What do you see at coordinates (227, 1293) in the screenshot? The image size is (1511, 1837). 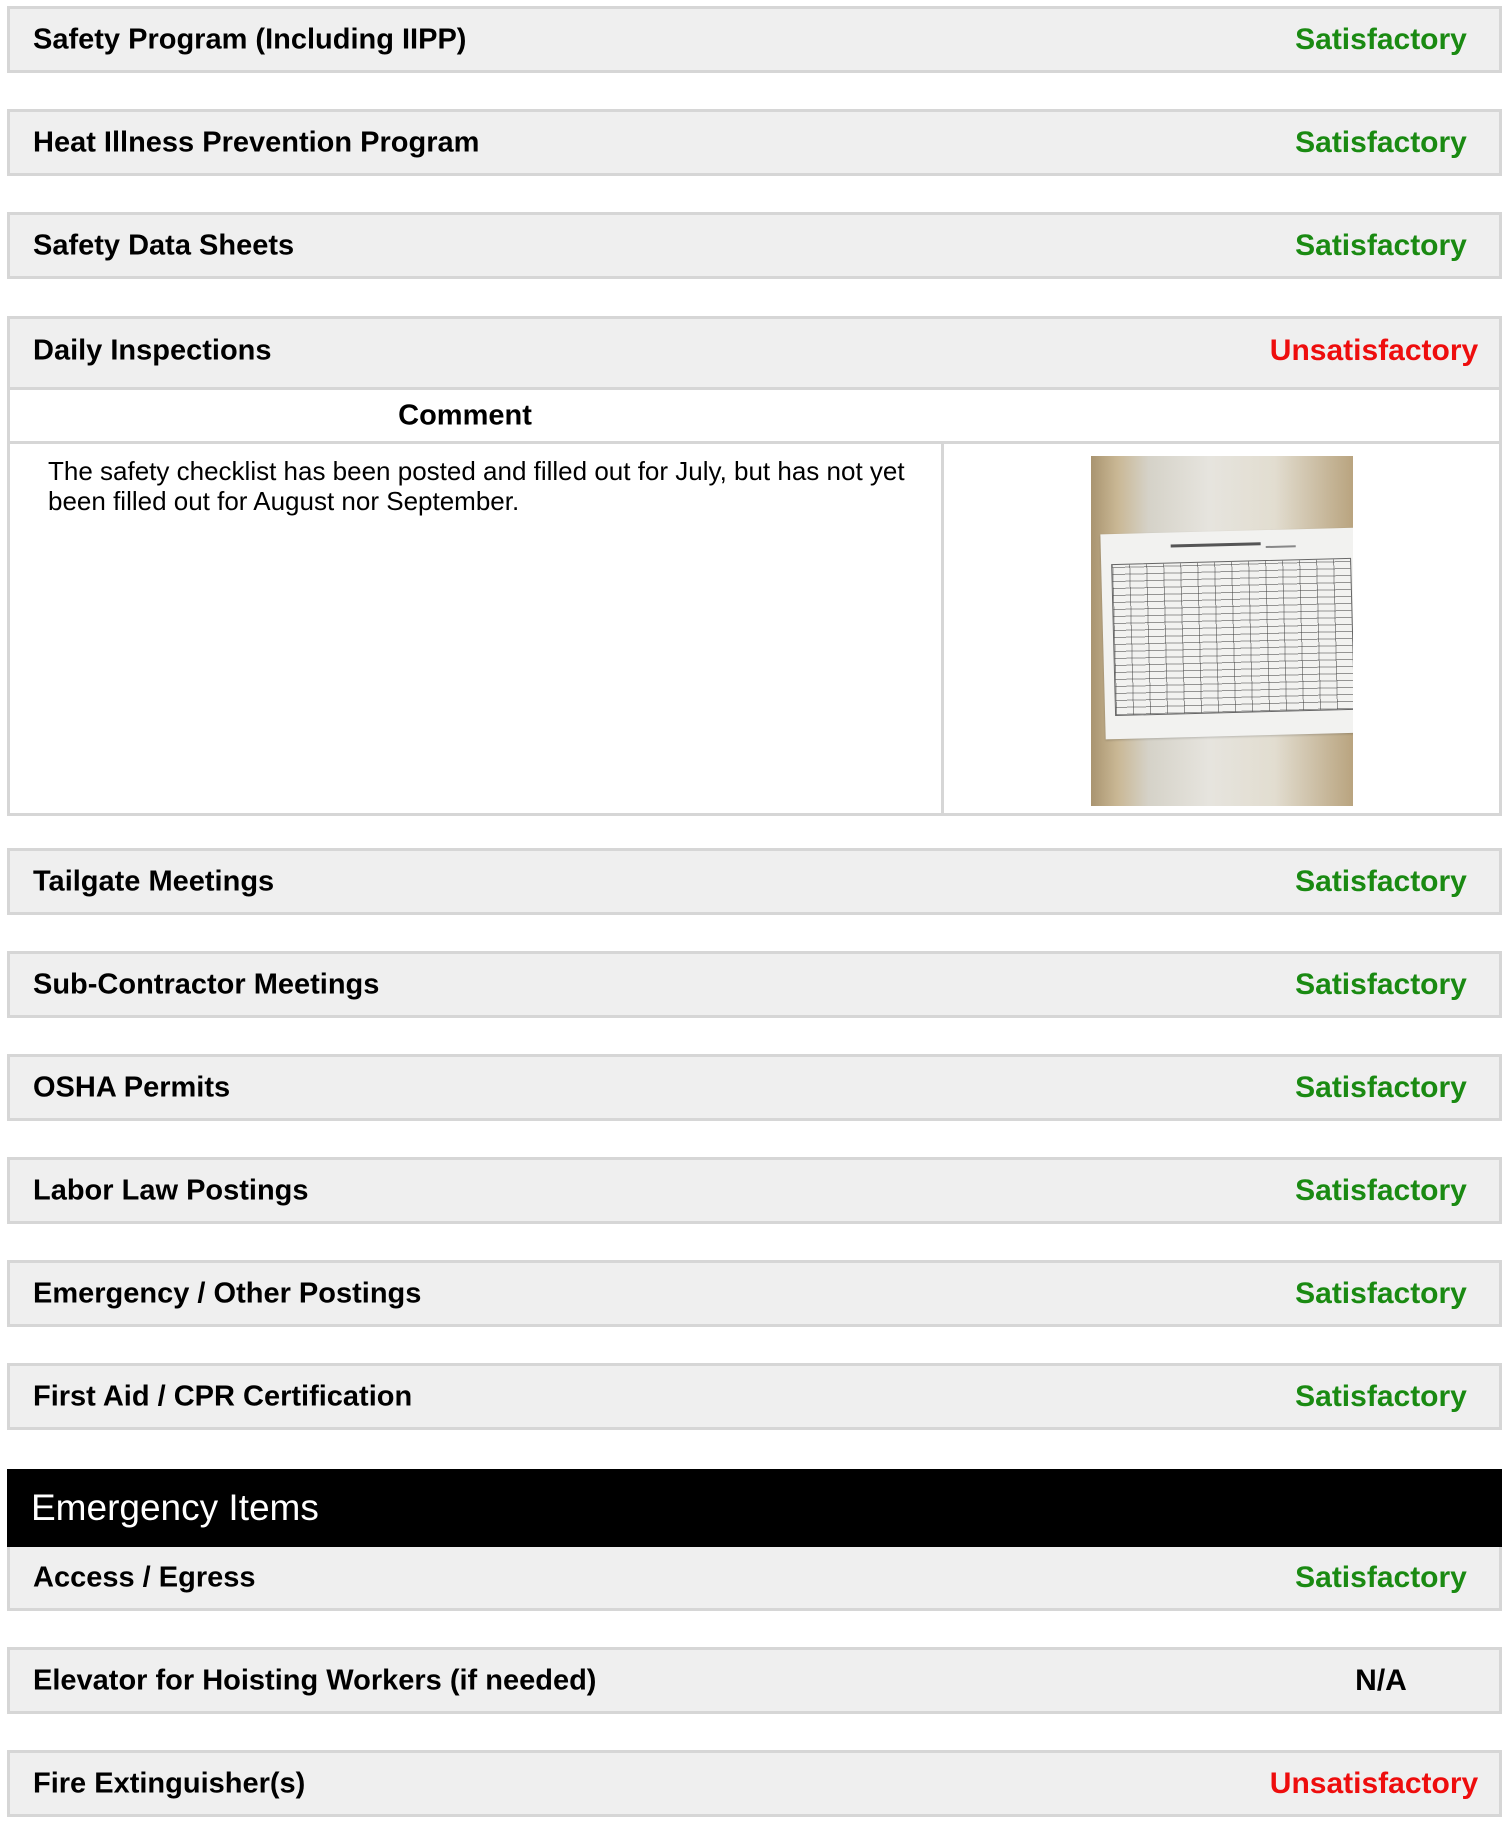 I see `row-label: Emergency / Other Postings` at bounding box center [227, 1293].